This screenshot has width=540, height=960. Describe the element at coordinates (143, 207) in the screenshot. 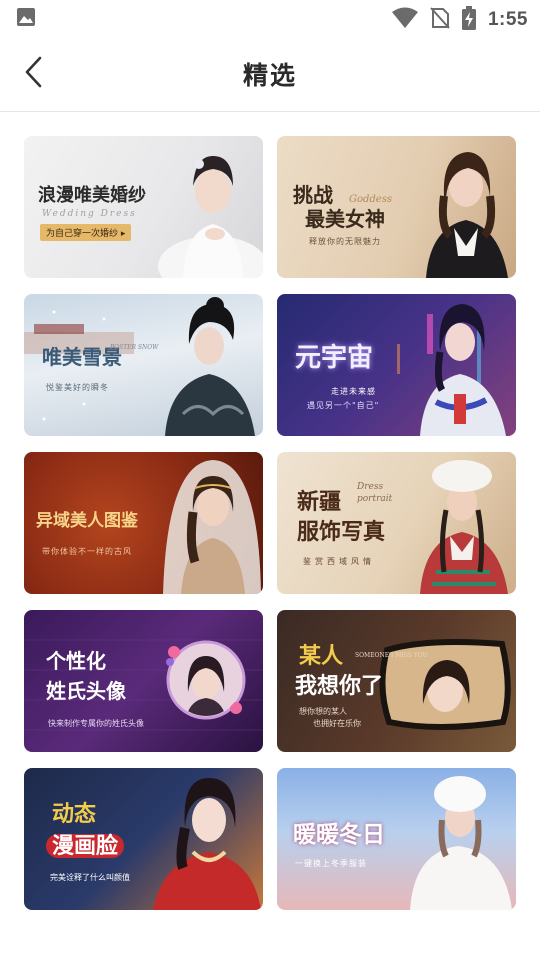

I see `template-card-wedding: 浪漫唯美婚纱 Wedding Dress 为自己穿一次婚纱 ▸` at that location.